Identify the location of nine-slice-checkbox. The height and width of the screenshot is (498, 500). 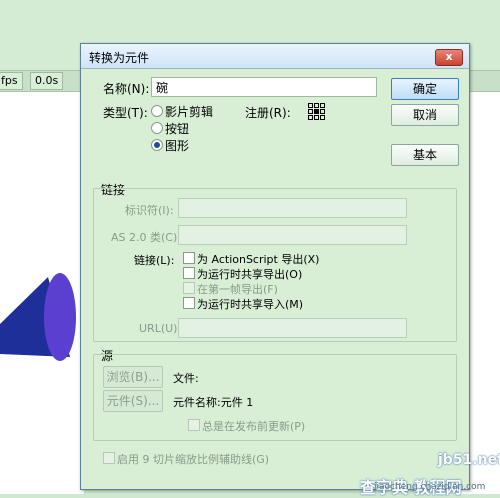
(109, 458).